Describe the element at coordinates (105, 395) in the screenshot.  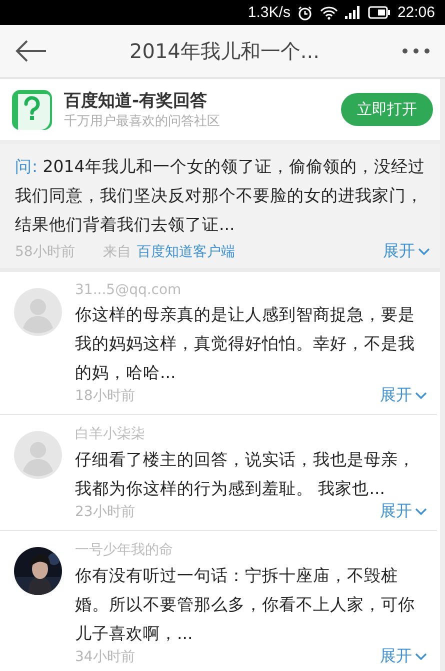
I see `answer-time: 18小时前` at that location.